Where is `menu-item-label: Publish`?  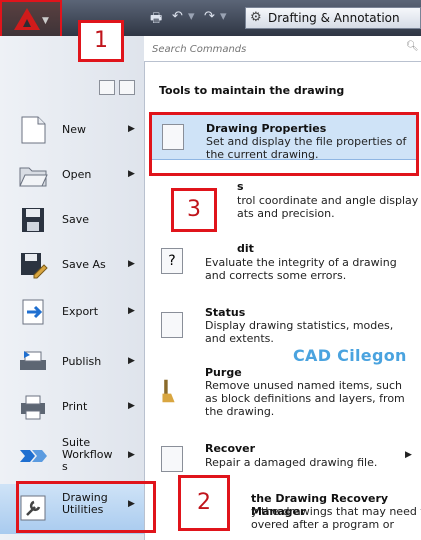
menu-item-label: Publish is located at coordinates (82, 361).